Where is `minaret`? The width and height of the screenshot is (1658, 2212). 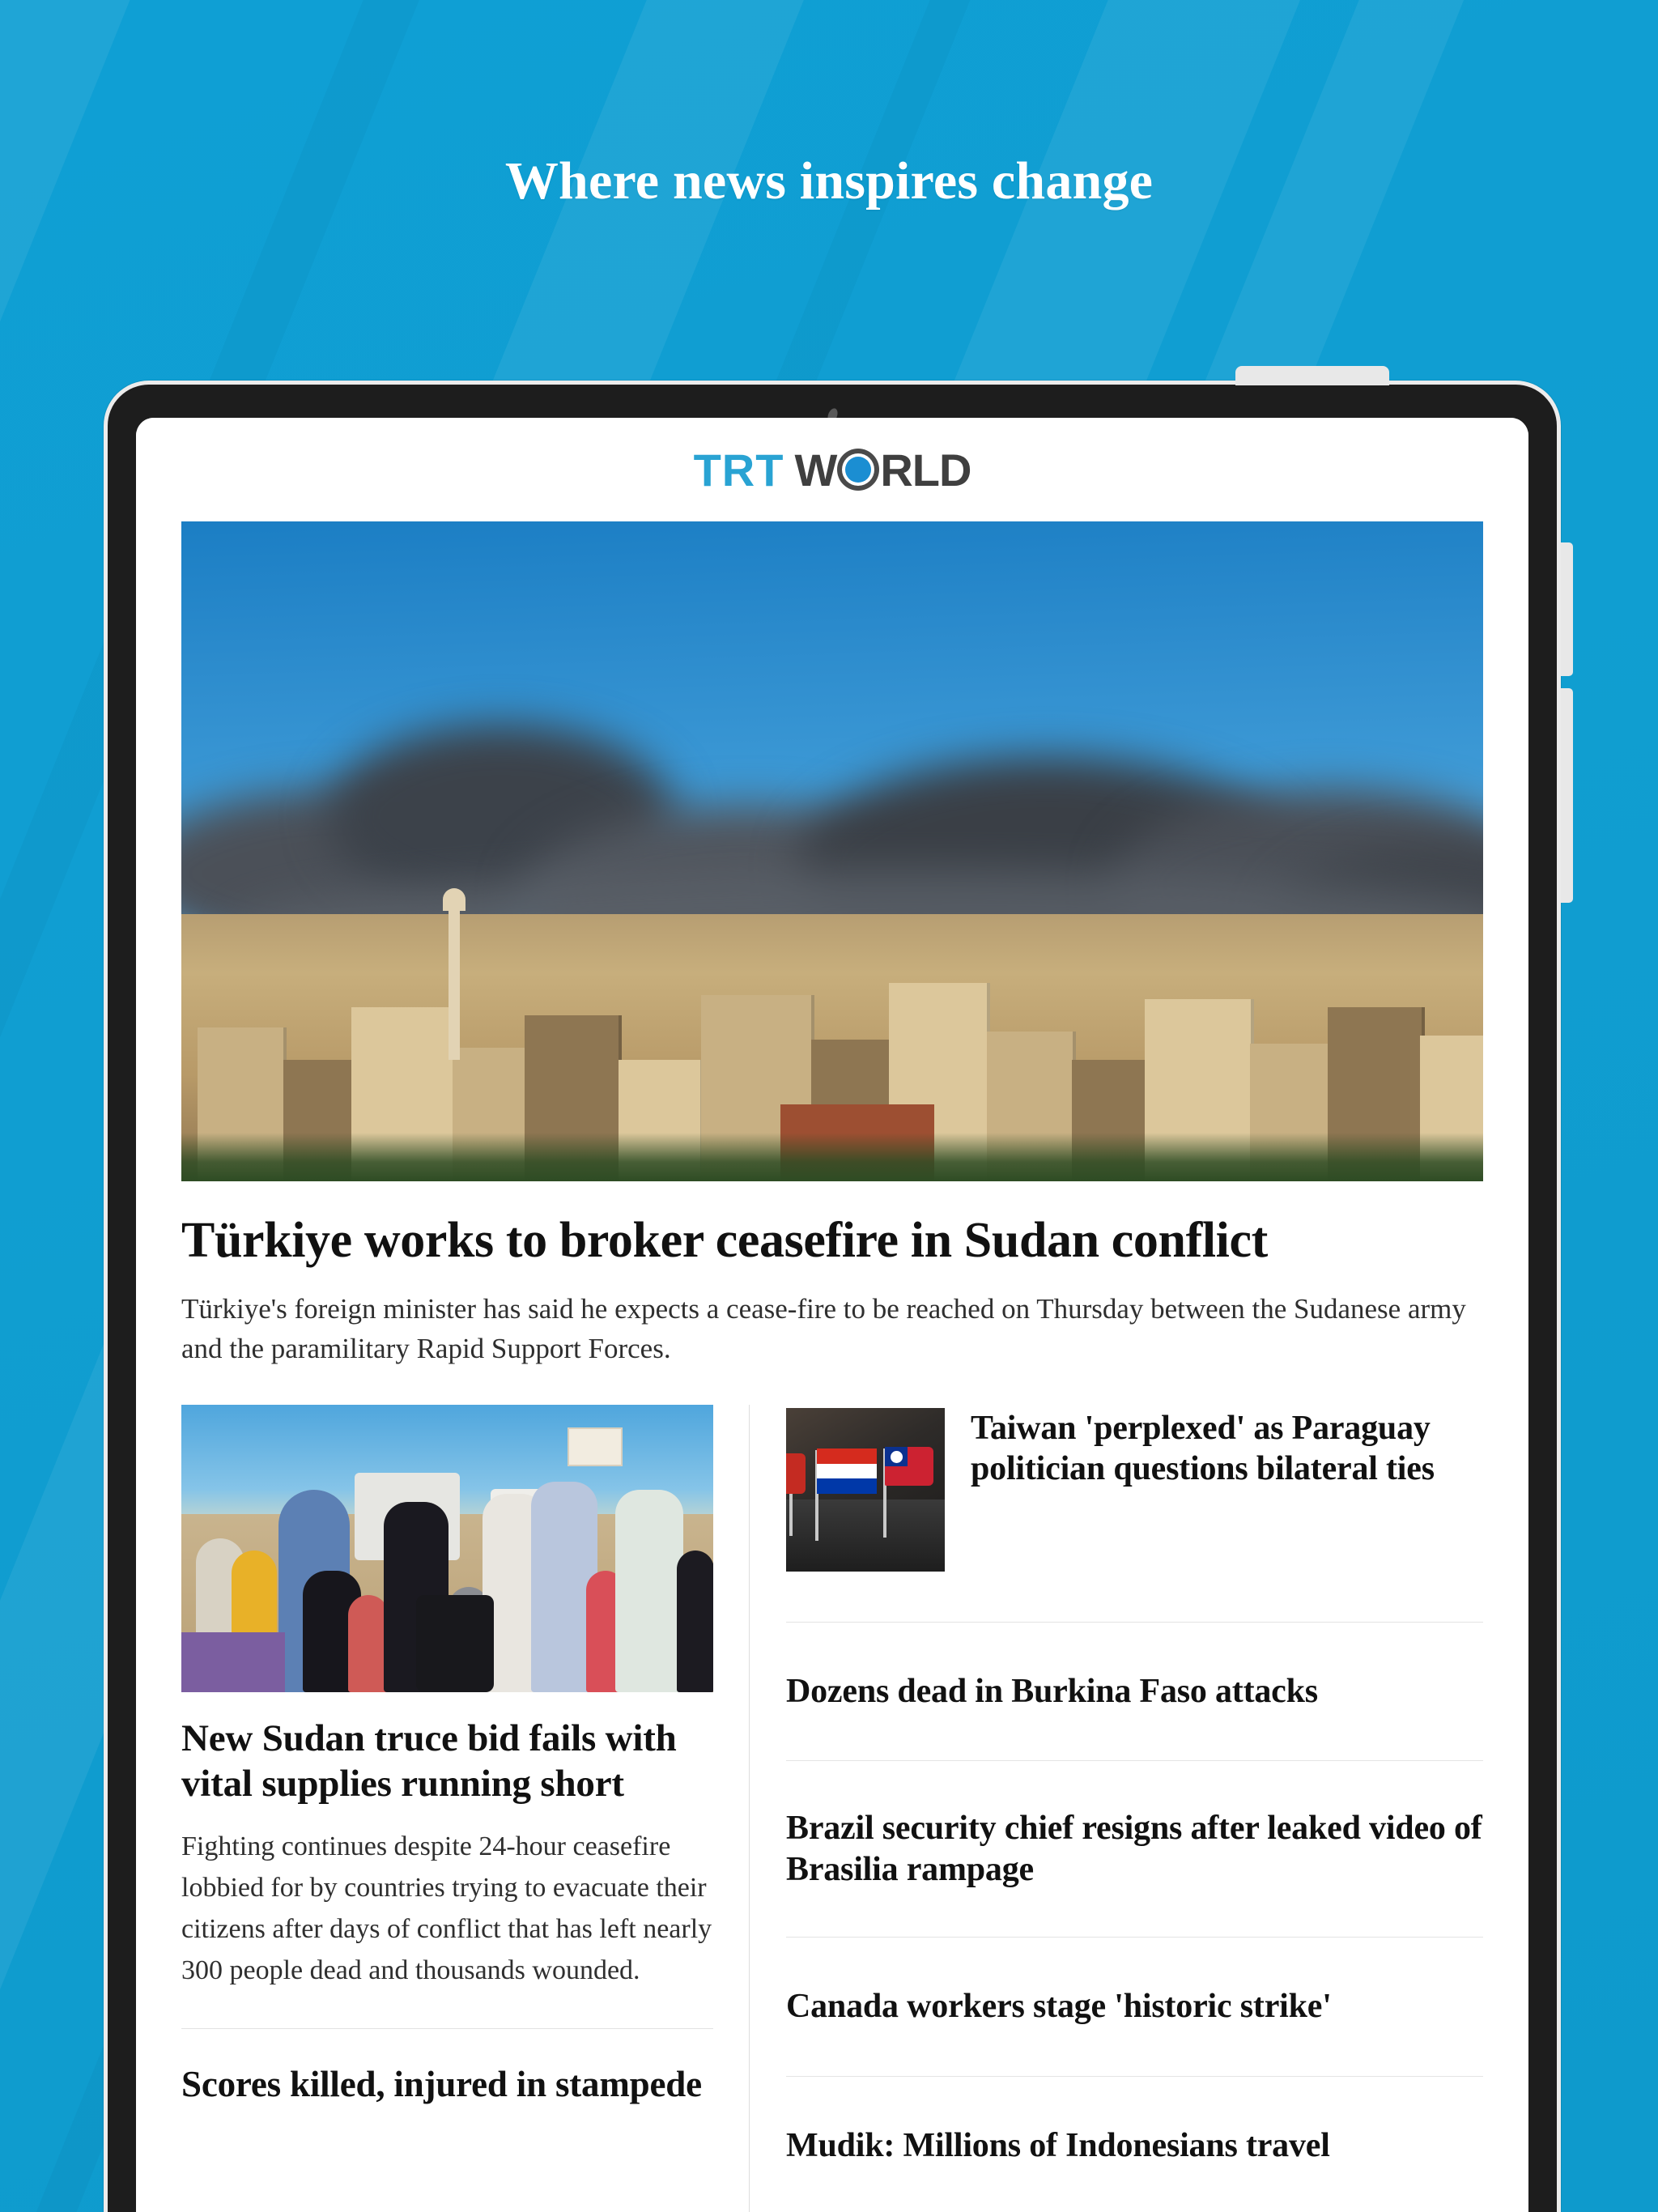 minaret is located at coordinates (454, 974).